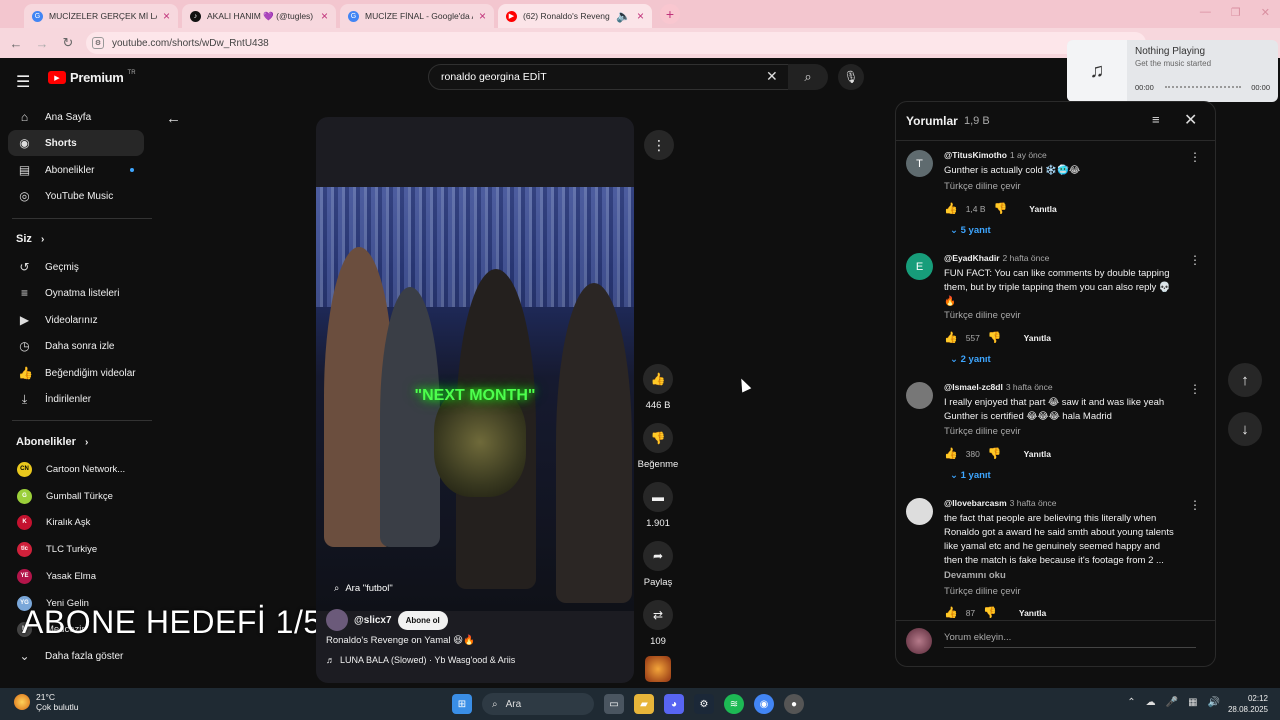 Image resolution: width=1280 pixels, height=720 pixels. What do you see at coordinates (76, 549) in the screenshot?
I see `subscription-item: tlc TLC Turkiye` at bounding box center [76, 549].